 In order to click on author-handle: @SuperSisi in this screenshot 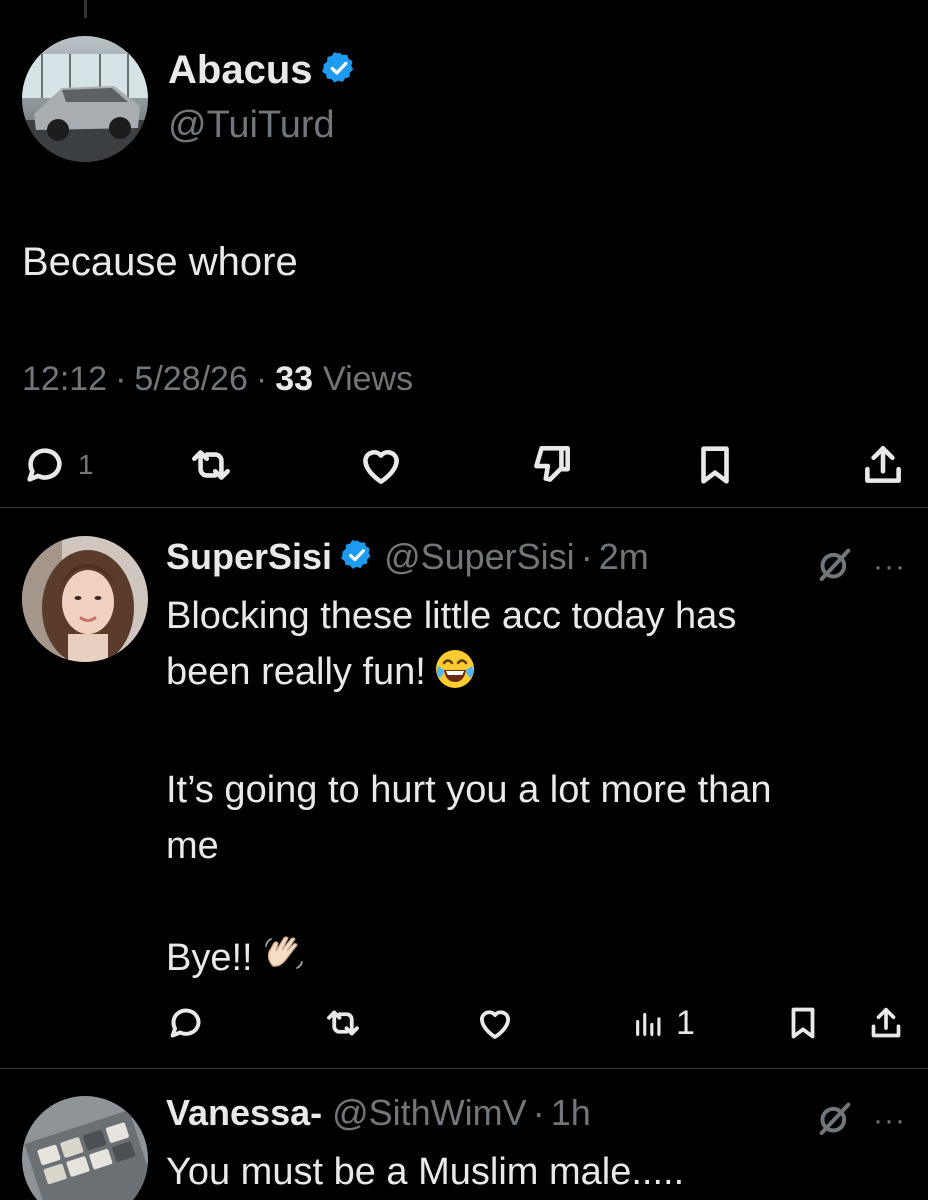, I will do `click(479, 557)`.